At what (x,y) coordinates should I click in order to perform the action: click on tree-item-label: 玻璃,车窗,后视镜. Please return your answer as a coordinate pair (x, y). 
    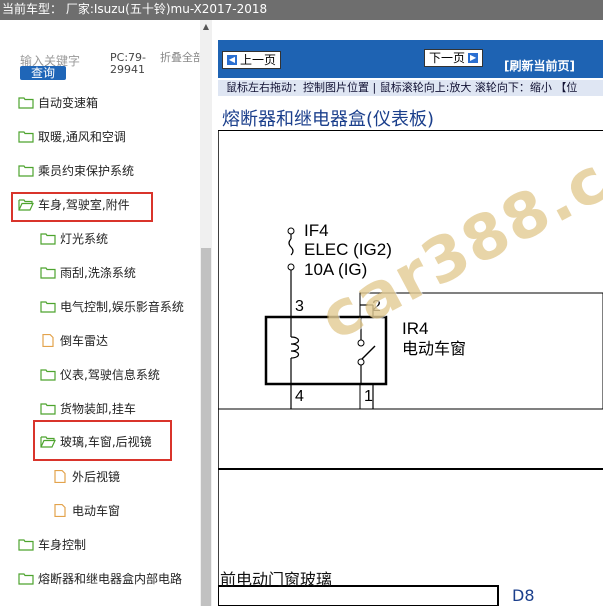
    Looking at the image, I should click on (106, 441).